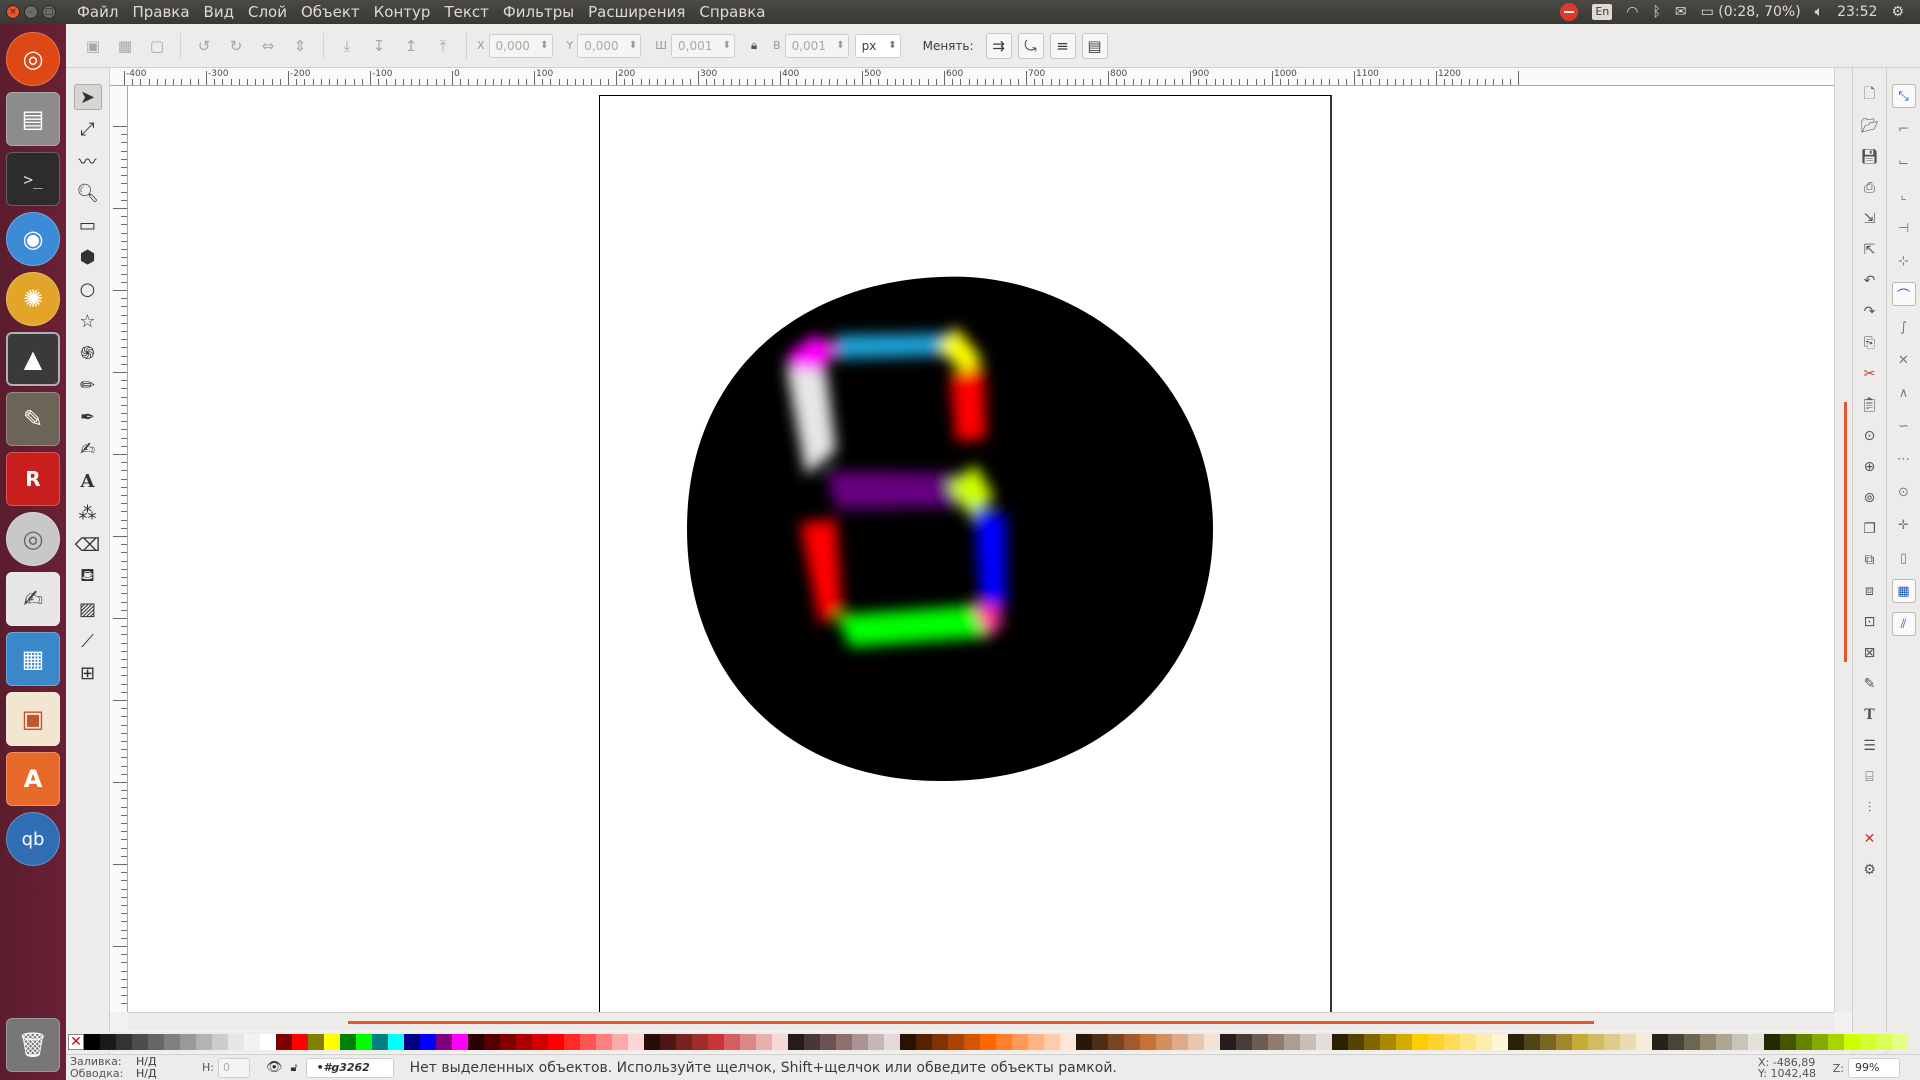 The image size is (1920, 1080). Describe the element at coordinates (1819, 12) in the screenshot. I see `volume-icon: 🔈︎` at that location.